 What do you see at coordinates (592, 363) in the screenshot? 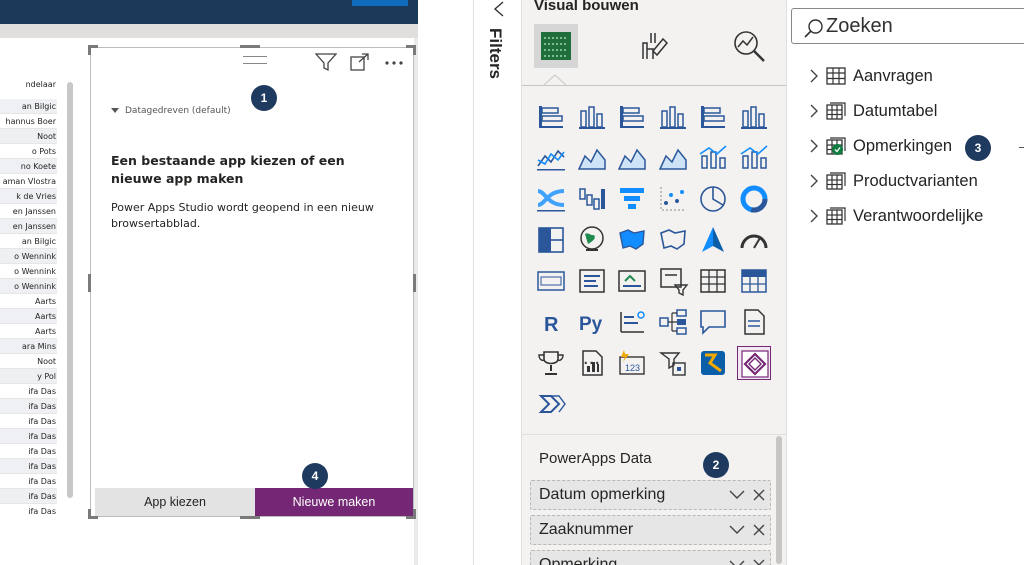
I see `more-visuals-button: ···` at bounding box center [592, 363].